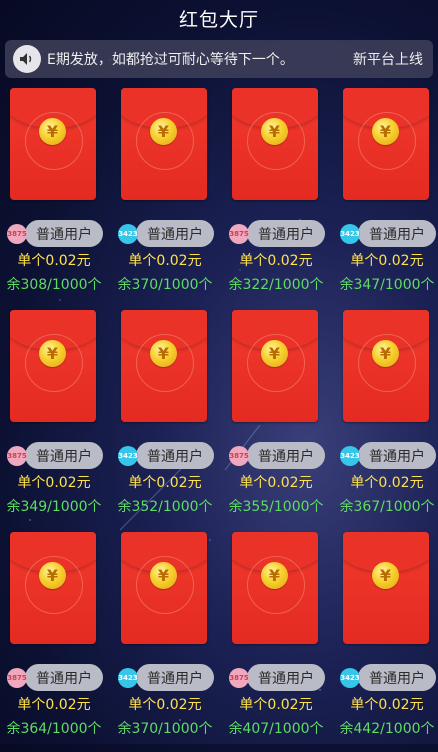 Image resolution: width=438 pixels, height=752 pixels. Describe the element at coordinates (388, 60) in the screenshot. I see `notice-right-text: 新平台上线` at that location.